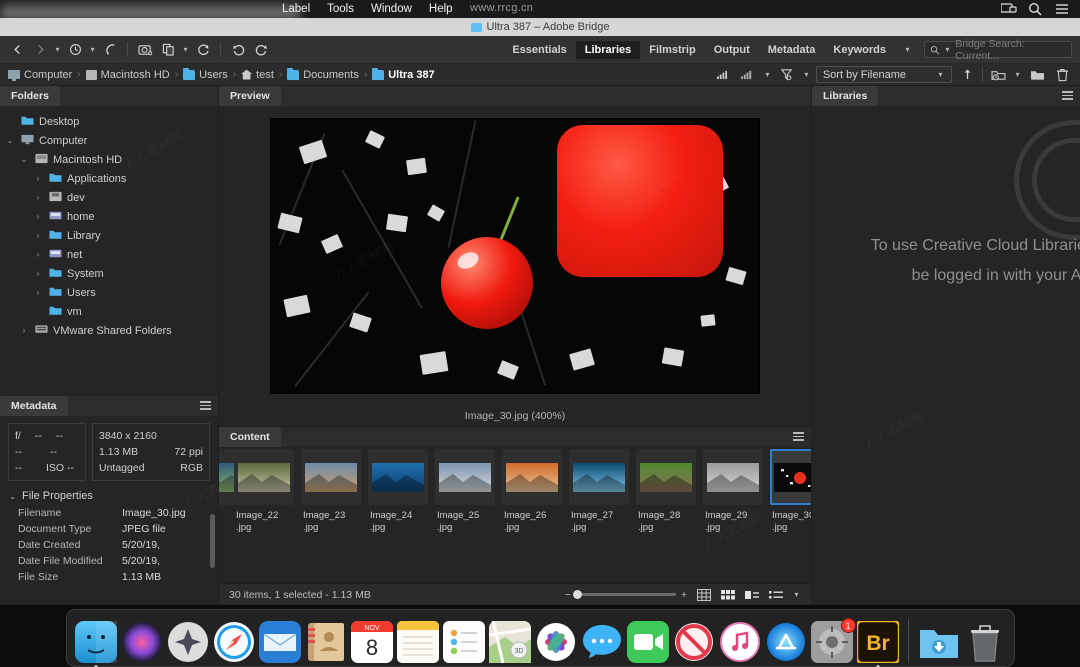 The height and width of the screenshot is (667, 1080). What do you see at coordinates (296, 9) in the screenshot?
I see `menu-label: Label` at bounding box center [296, 9].